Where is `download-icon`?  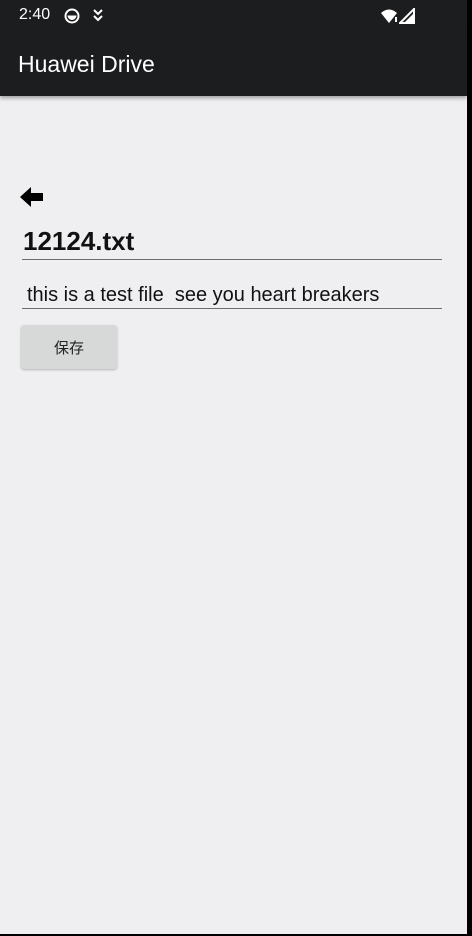
download-icon is located at coordinates (98, 15).